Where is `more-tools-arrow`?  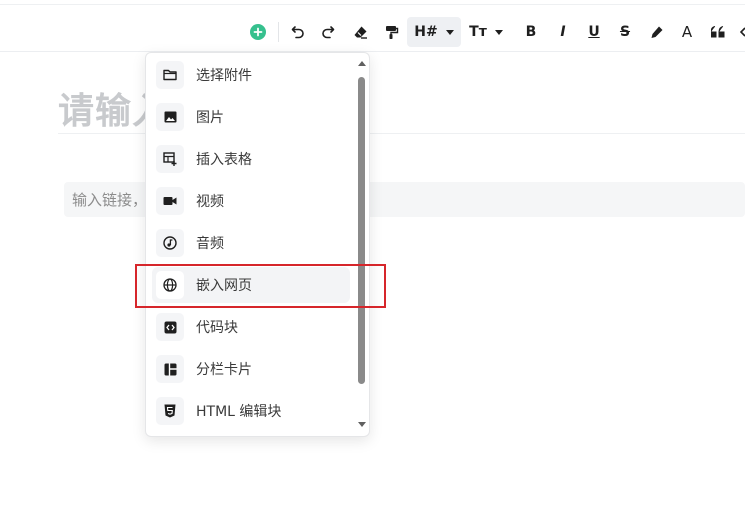 more-tools-arrow is located at coordinates (741, 32).